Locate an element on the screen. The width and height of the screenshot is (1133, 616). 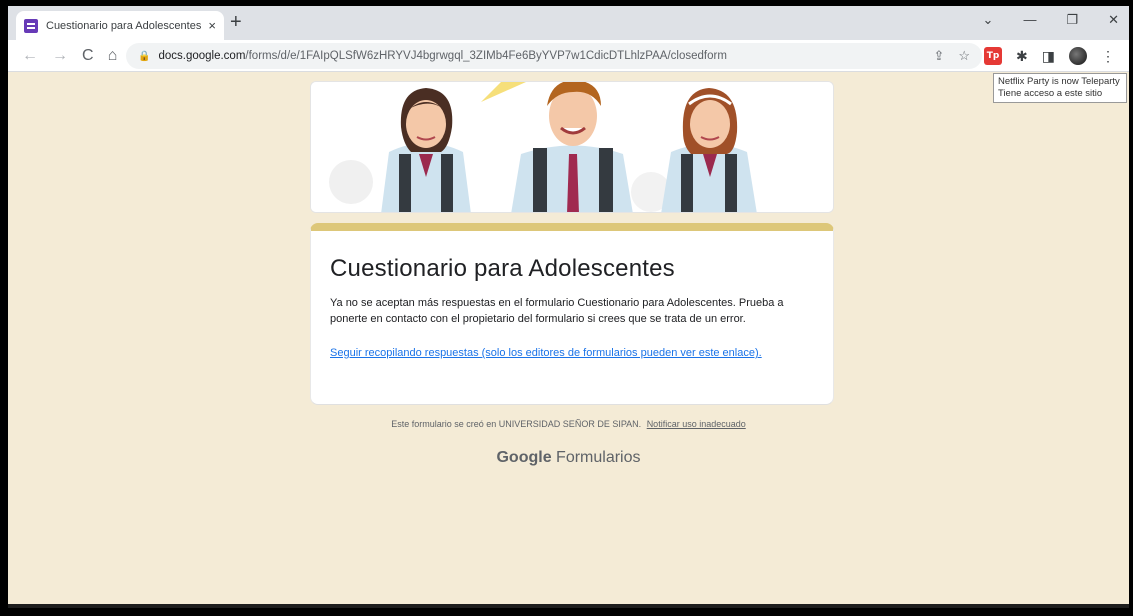
back-button: ← is located at coordinates (30, 56).